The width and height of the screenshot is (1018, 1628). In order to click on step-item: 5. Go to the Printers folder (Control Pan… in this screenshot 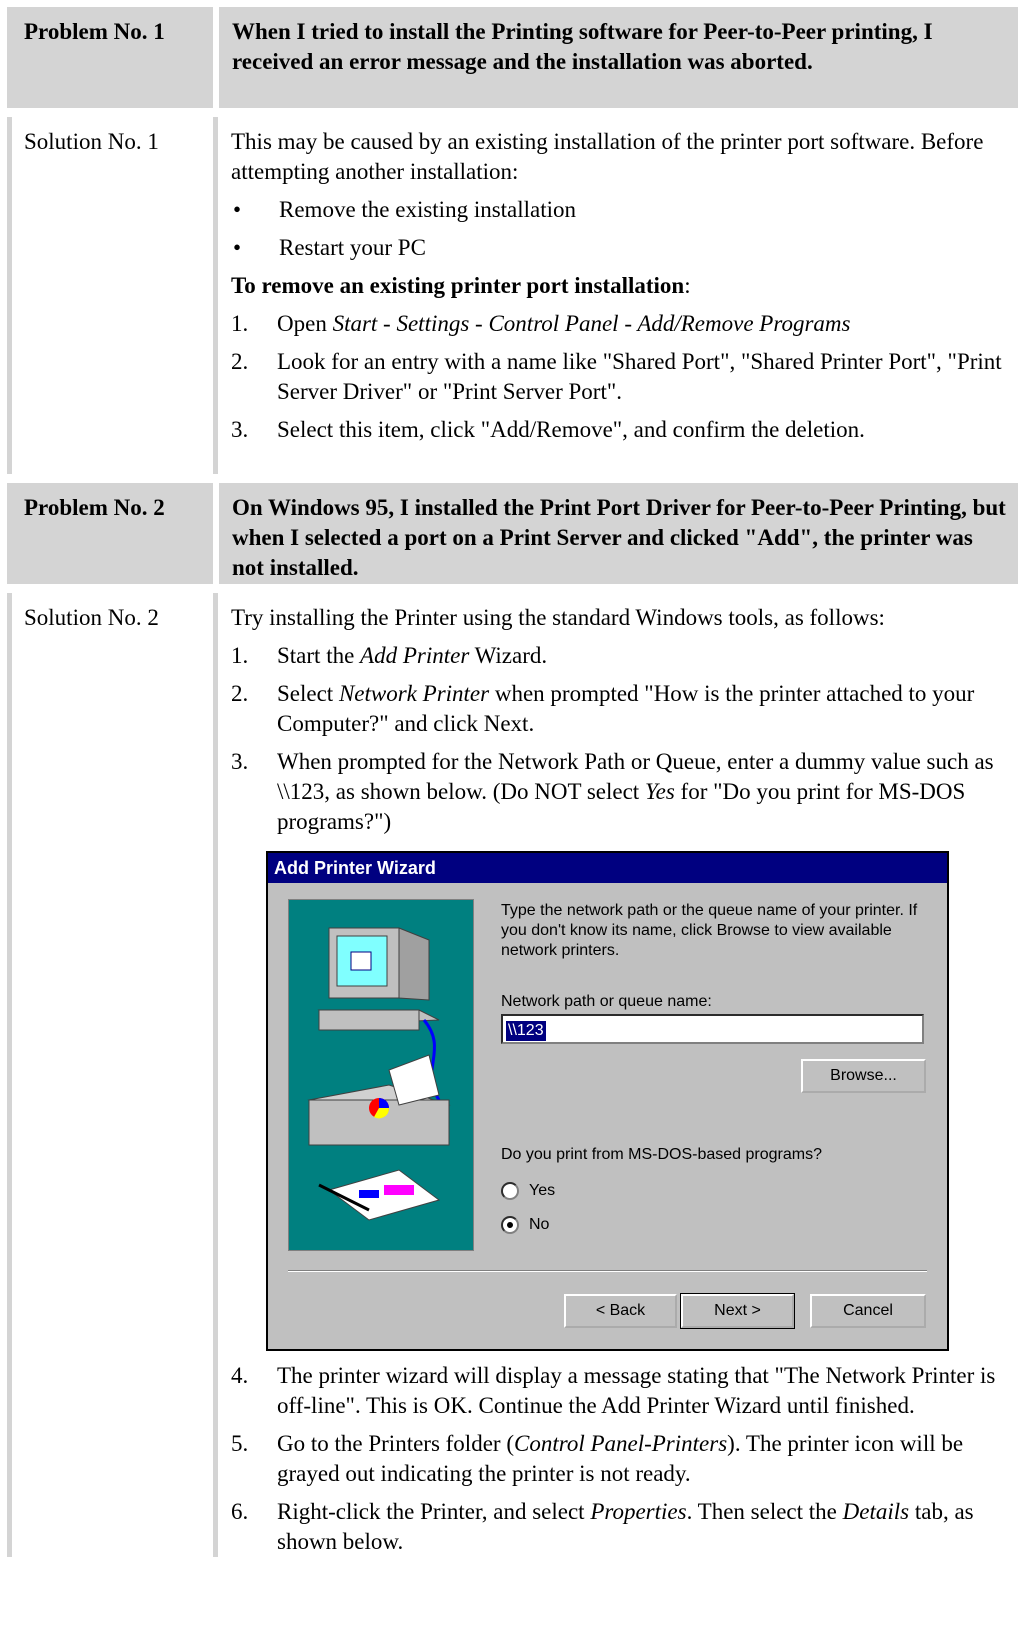, I will do `click(597, 1458)`.